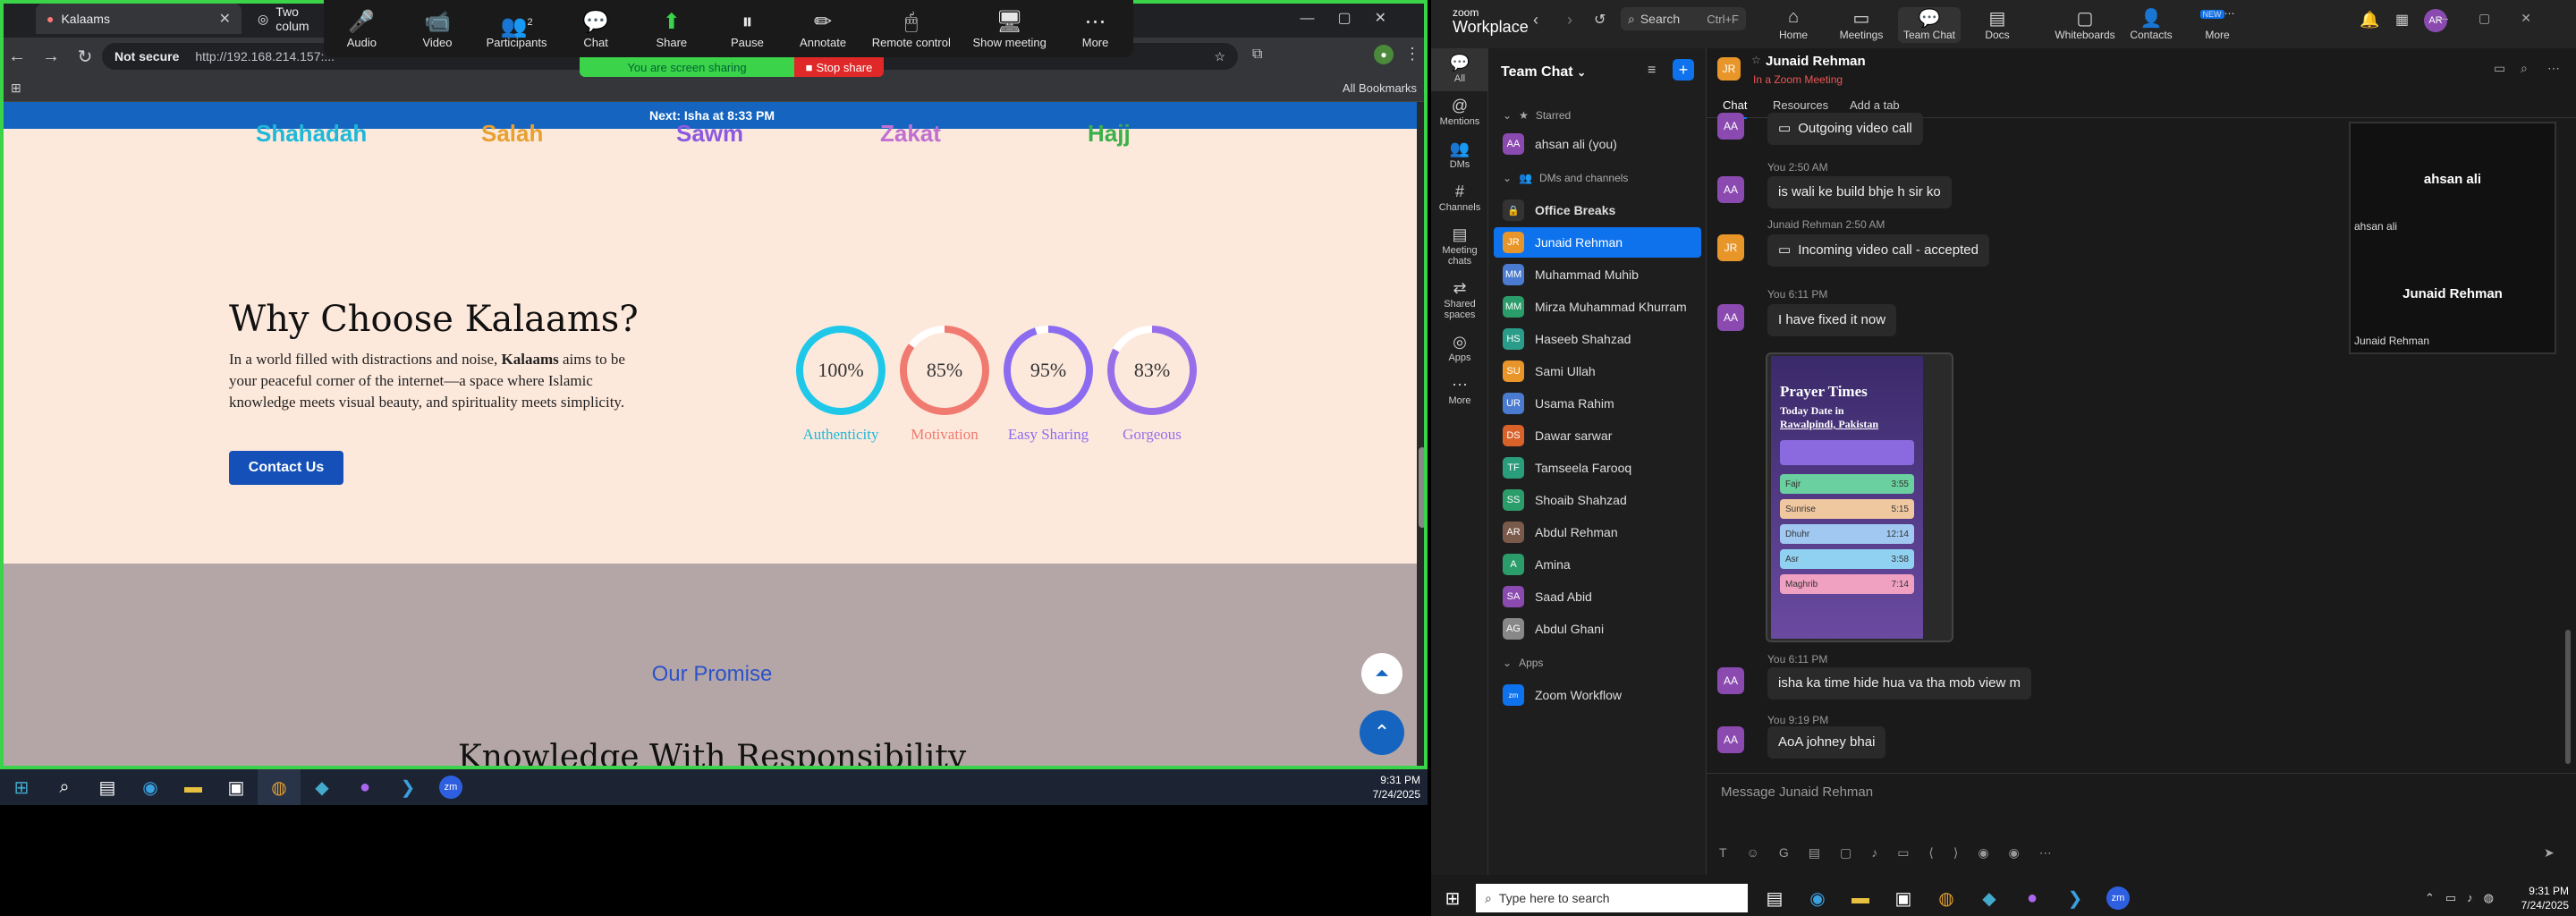 The image size is (2576, 916). Describe the element at coordinates (1612, 898) in the screenshot. I see `taskbar-search: ⌕ Type here to search` at that location.